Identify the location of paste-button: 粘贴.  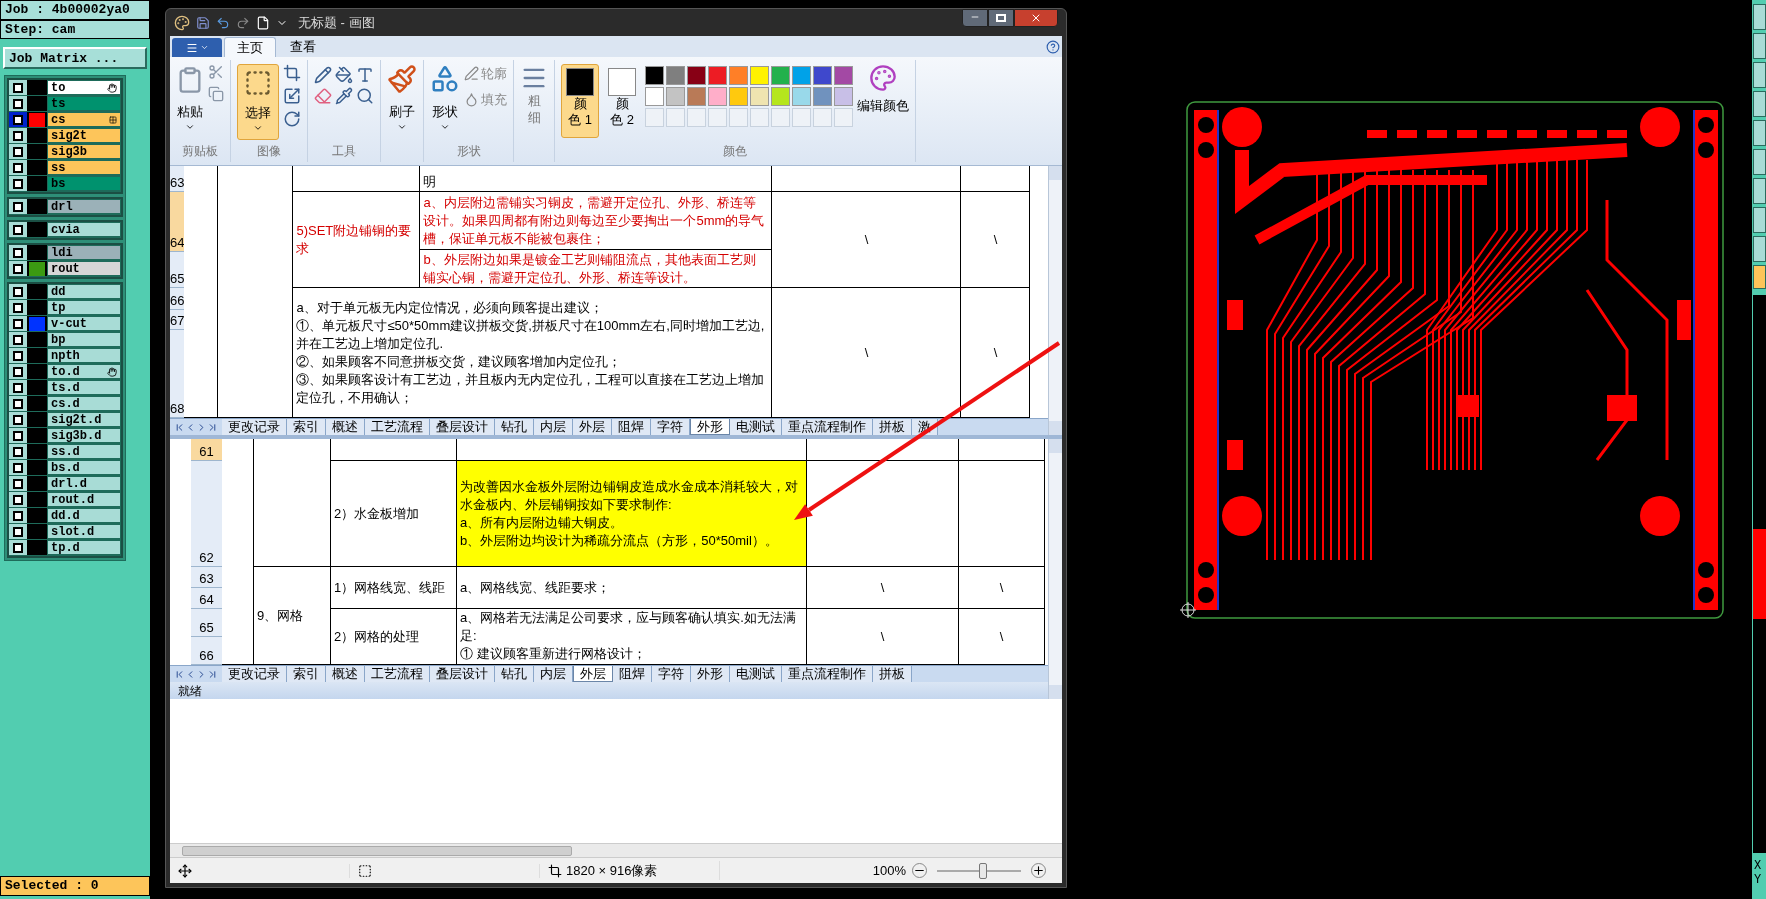
(190, 98).